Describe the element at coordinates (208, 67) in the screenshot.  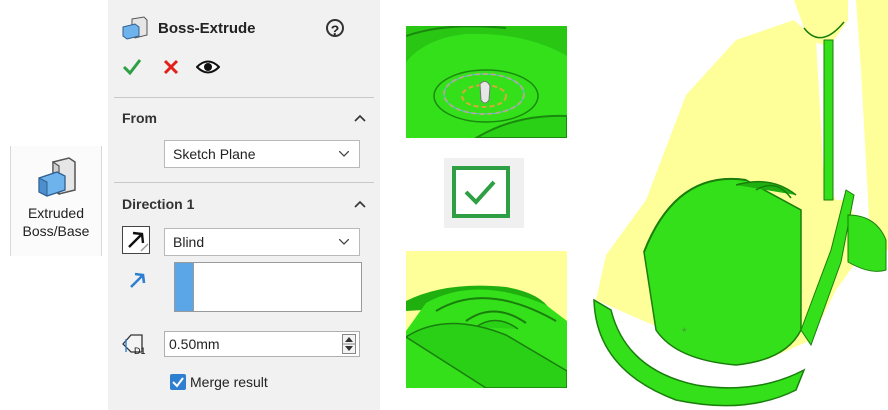
I see `eye-icon` at that location.